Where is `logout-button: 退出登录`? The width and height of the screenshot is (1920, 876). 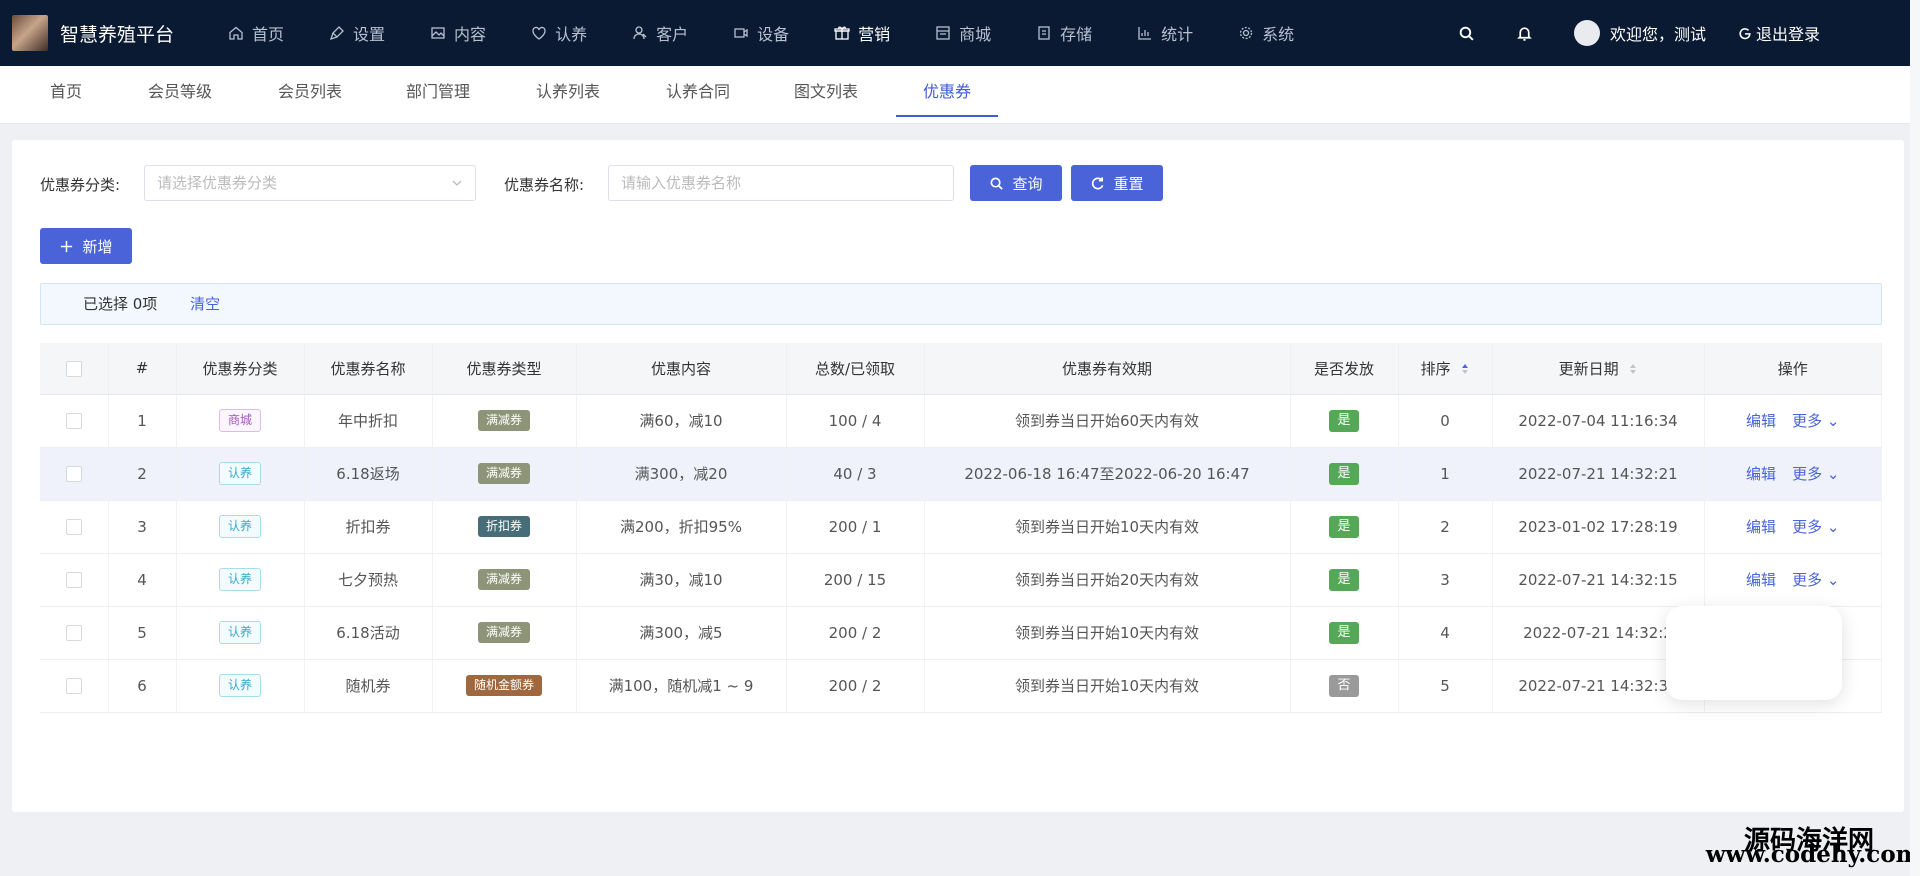
logout-button: 退出登录 is located at coordinates (1779, 33).